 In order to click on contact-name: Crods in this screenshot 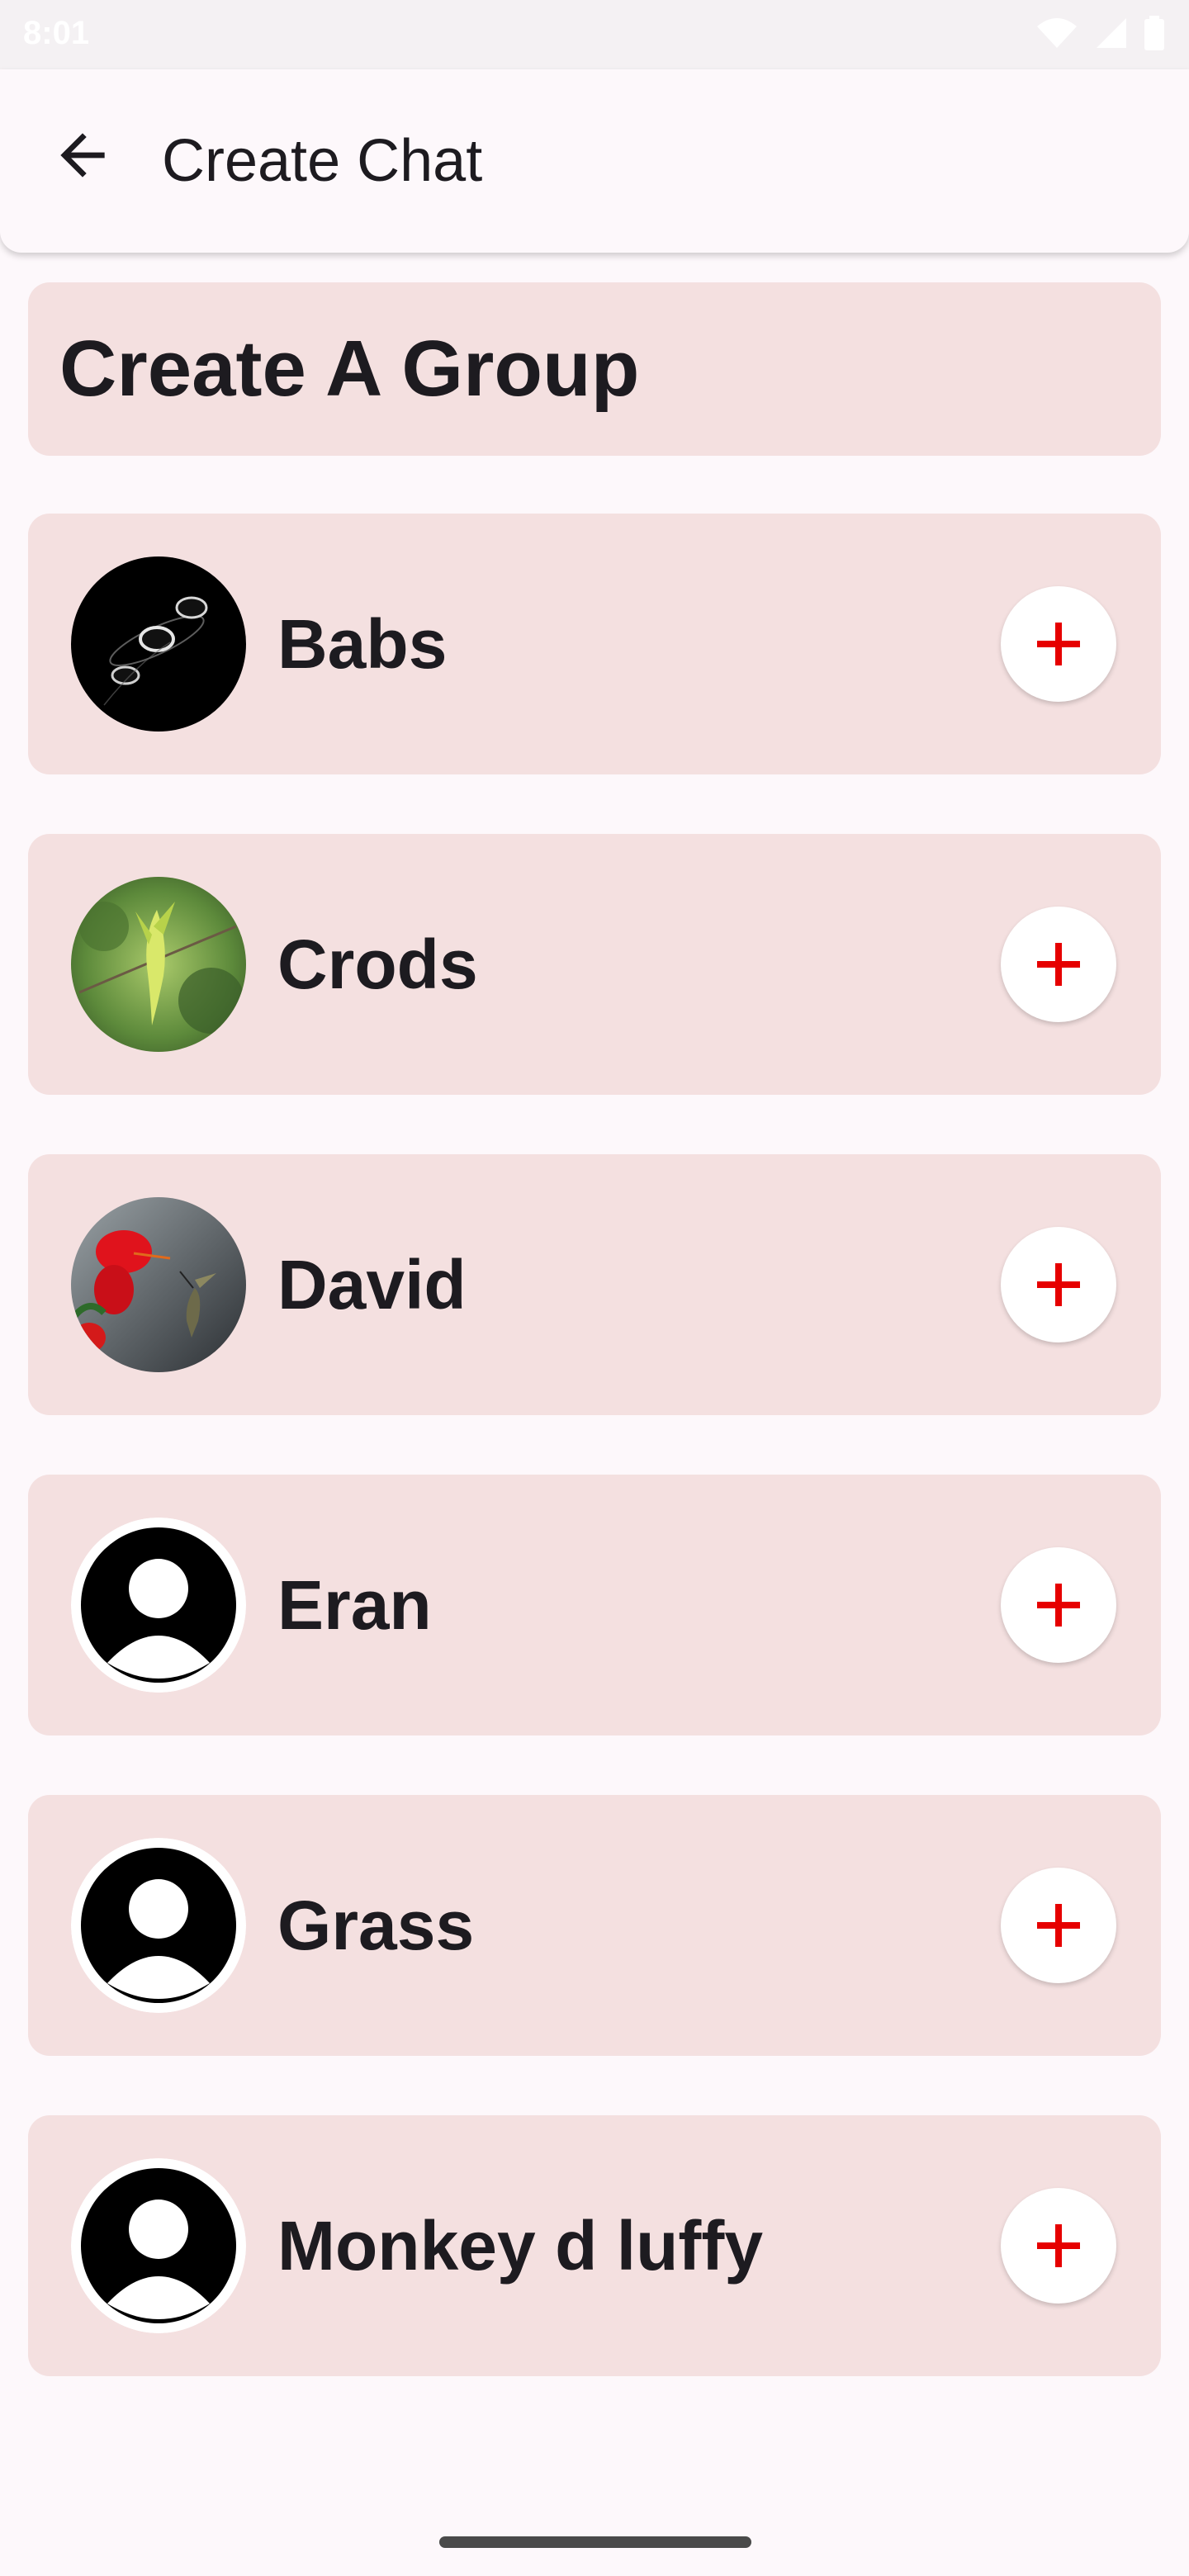, I will do `click(377, 964)`.